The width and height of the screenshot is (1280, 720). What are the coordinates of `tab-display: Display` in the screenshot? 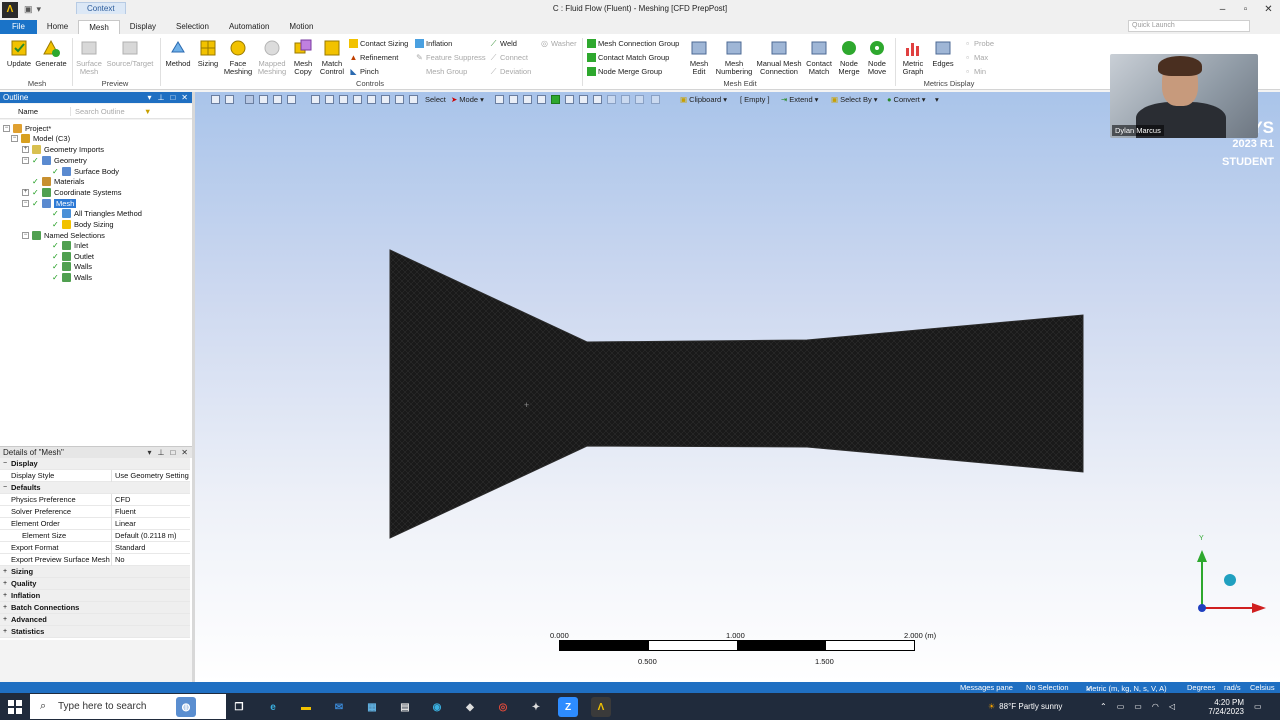 It's located at (143, 27).